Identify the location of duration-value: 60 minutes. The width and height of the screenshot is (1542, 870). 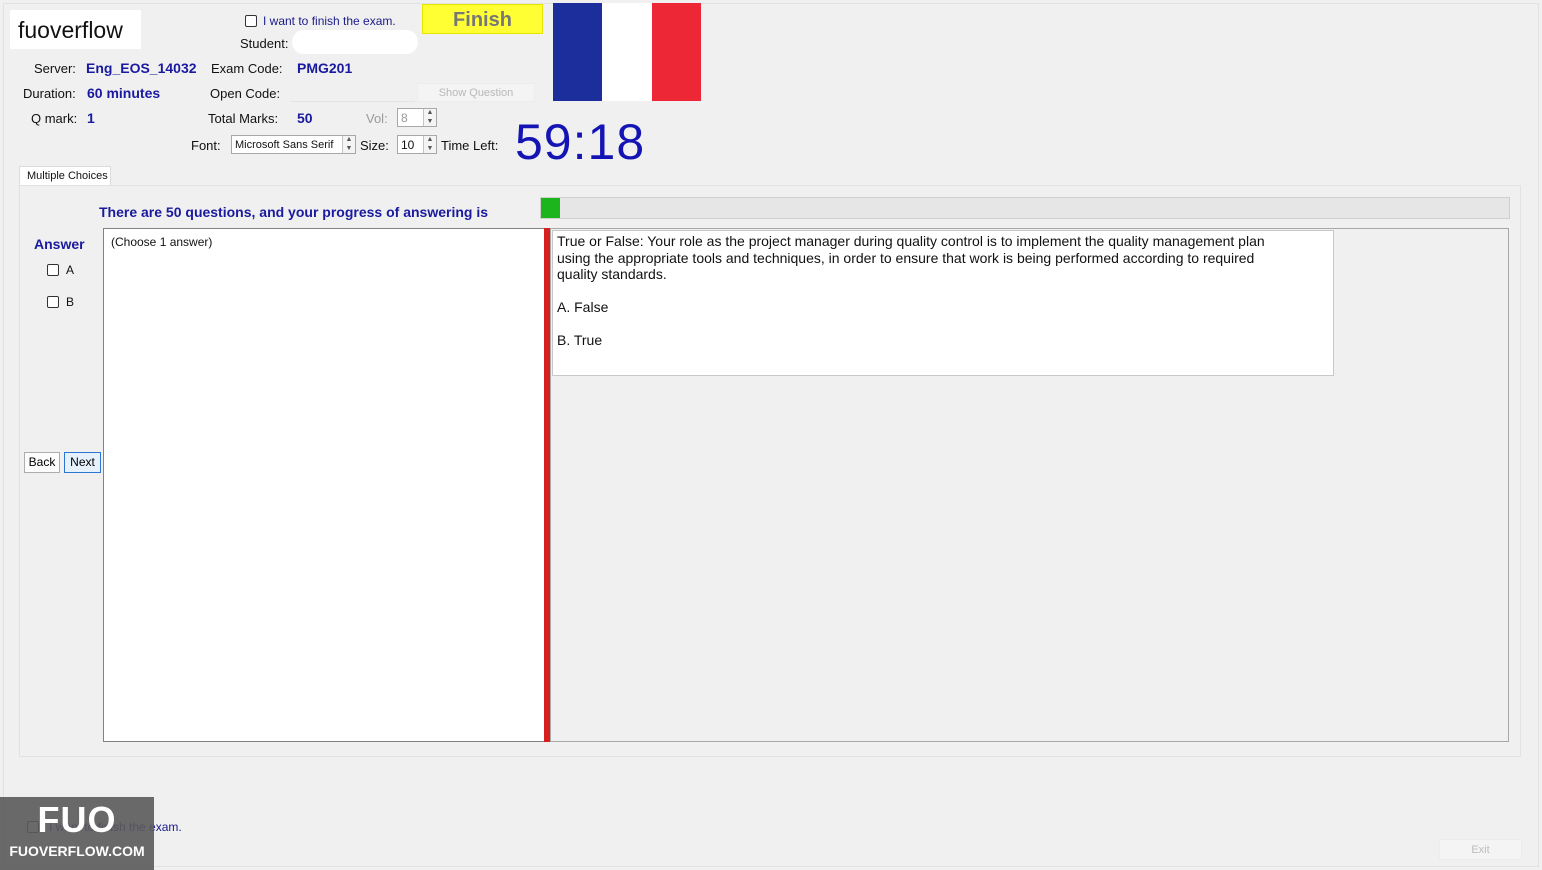
(124, 93).